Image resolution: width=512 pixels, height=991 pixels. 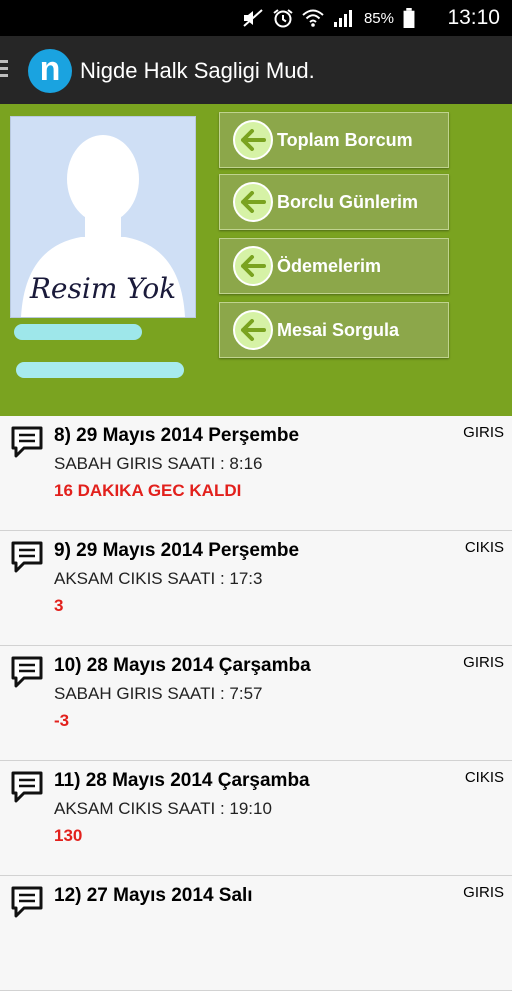 What do you see at coordinates (182, 665) in the screenshot?
I see `record-title: 10) 28 Mayıs 2014 Çarşamba` at bounding box center [182, 665].